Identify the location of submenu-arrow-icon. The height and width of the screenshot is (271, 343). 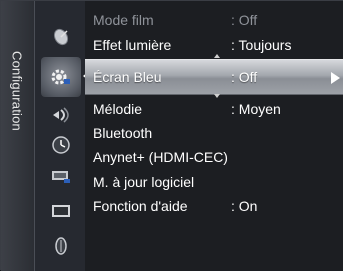
(335, 78).